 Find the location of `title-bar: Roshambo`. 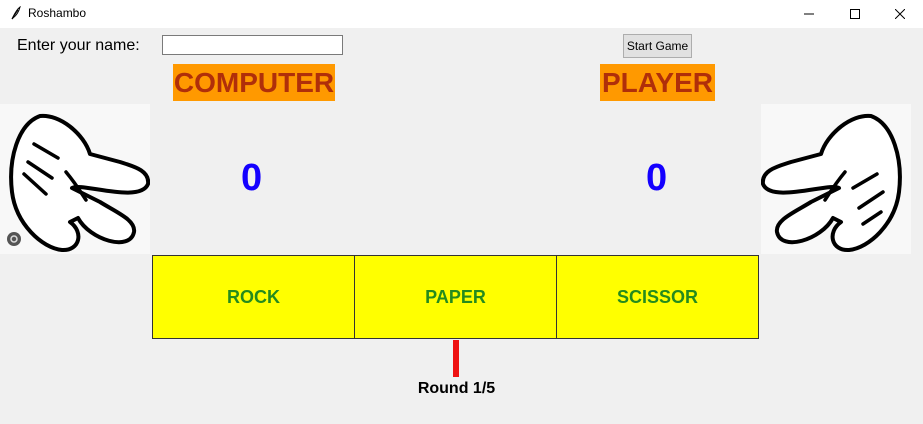

title-bar: Roshambo is located at coordinates (461, 14).